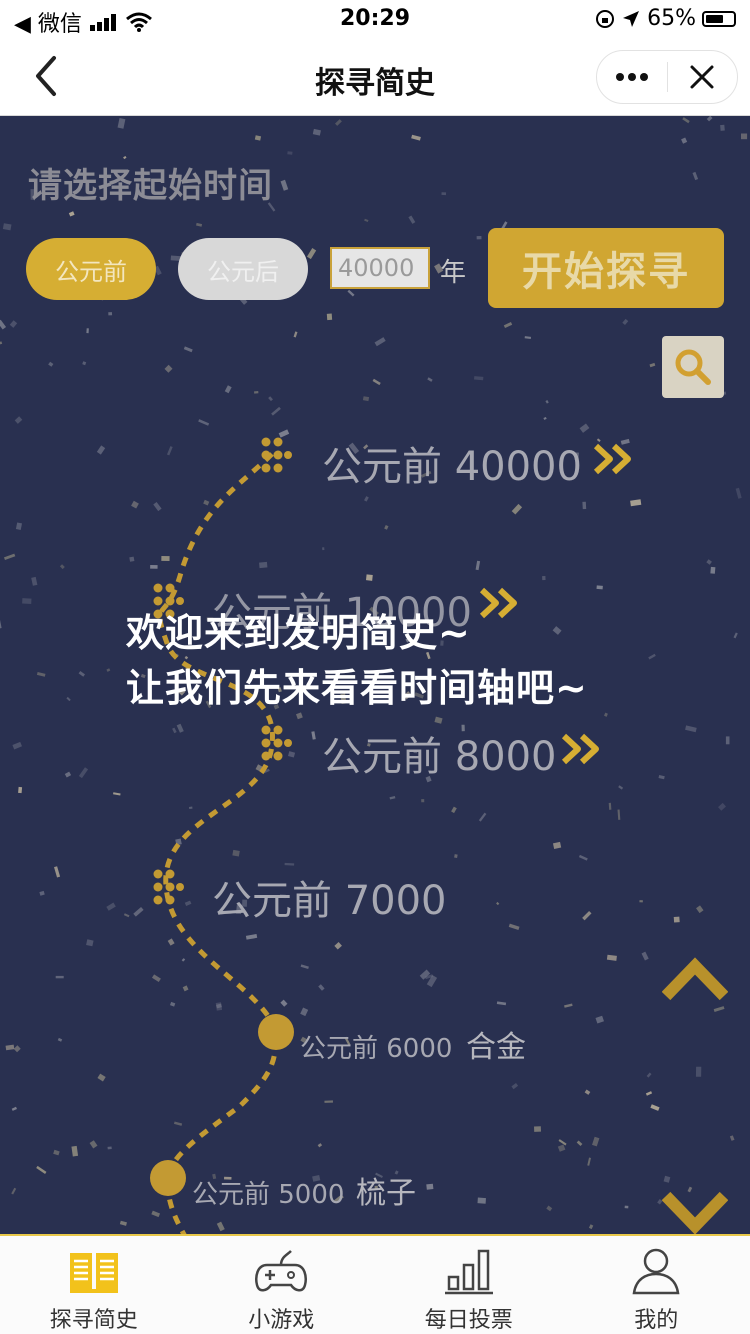 This screenshot has width=750, height=1334. What do you see at coordinates (439, 753) in the screenshot?
I see `timeline-label: 公元前 8000` at bounding box center [439, 753].